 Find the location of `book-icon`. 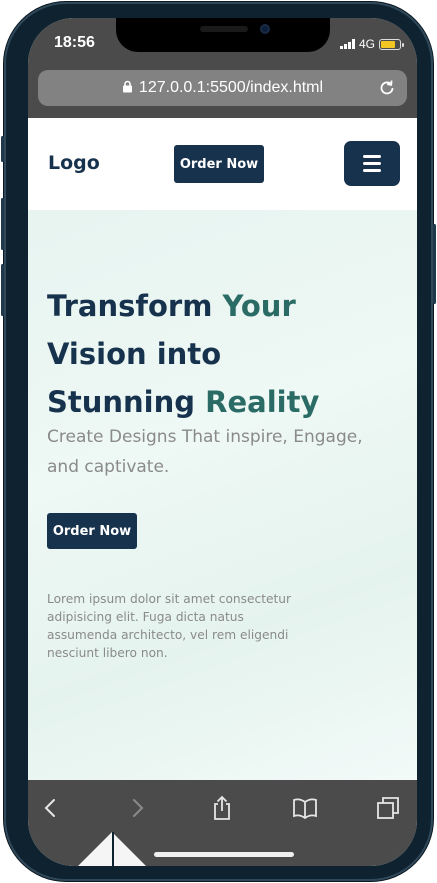

book-icon is located at coordinates (305, 808).